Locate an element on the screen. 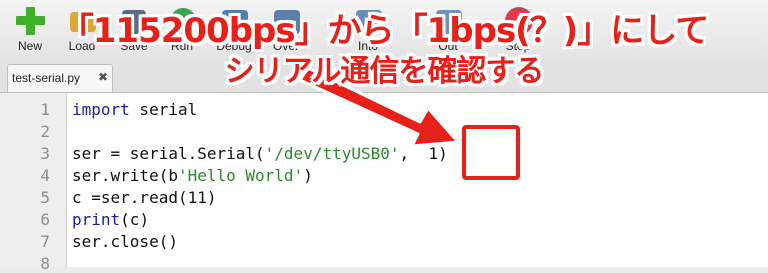 The width and height of the screenshot is (768, 273). highlight-box is located at coordinates (491, 152).